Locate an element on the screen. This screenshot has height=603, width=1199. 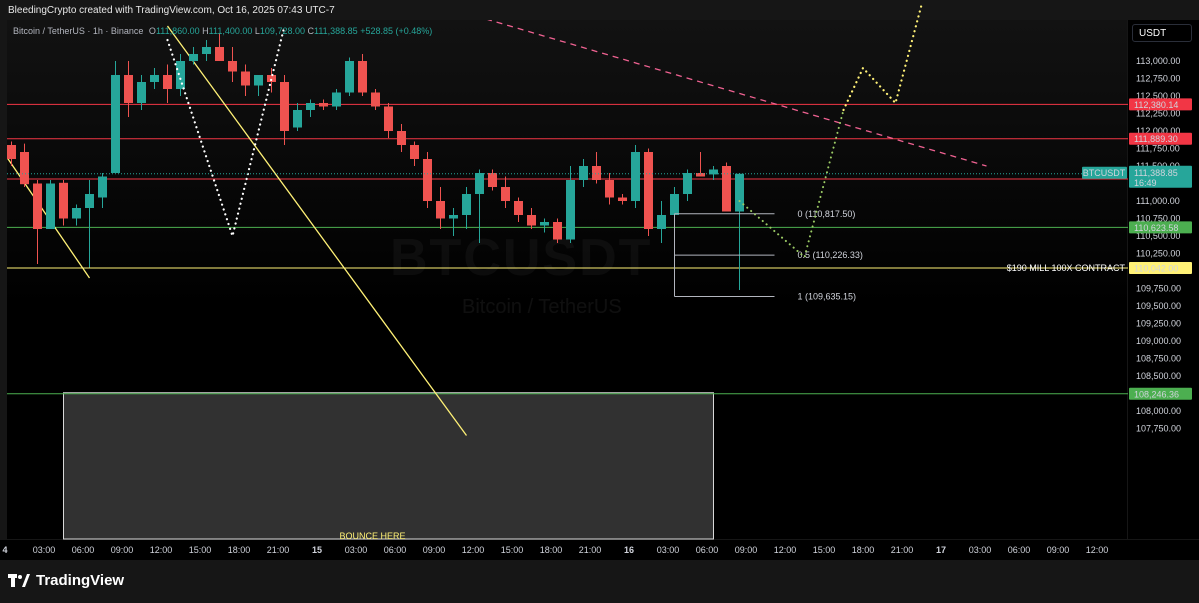
time-tick: 17 is located at coordinates (941, 550).